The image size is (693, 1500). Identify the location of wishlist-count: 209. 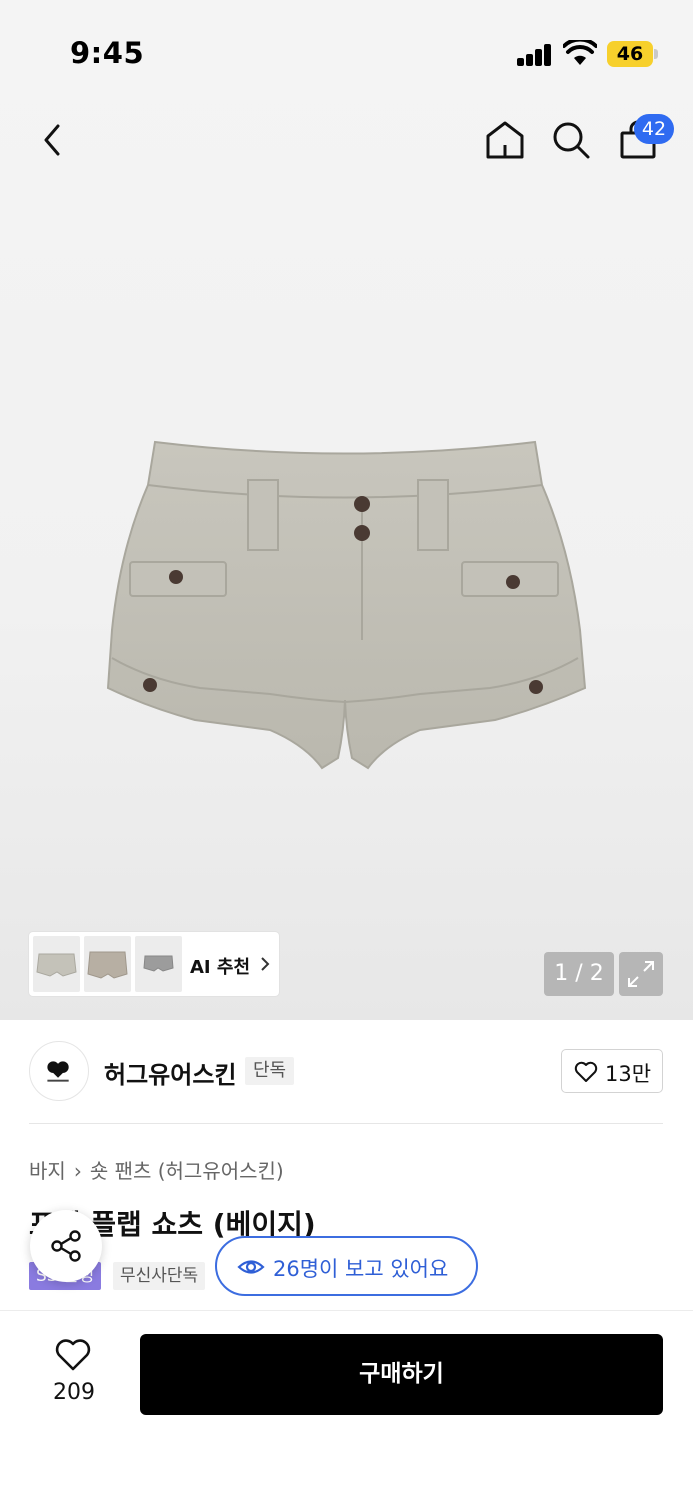
(74, 1392).